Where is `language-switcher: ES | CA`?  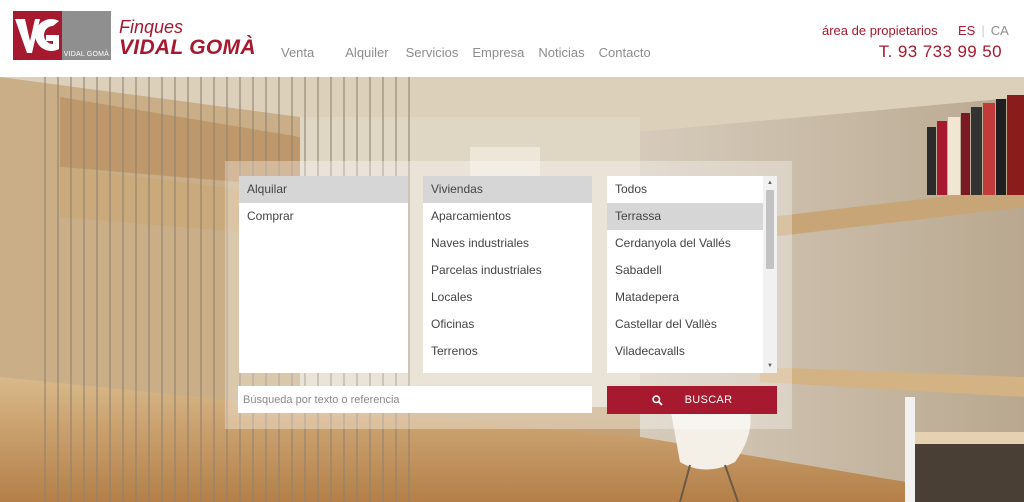 language-switcher: ES | CA is located at coordinates (983, 30).